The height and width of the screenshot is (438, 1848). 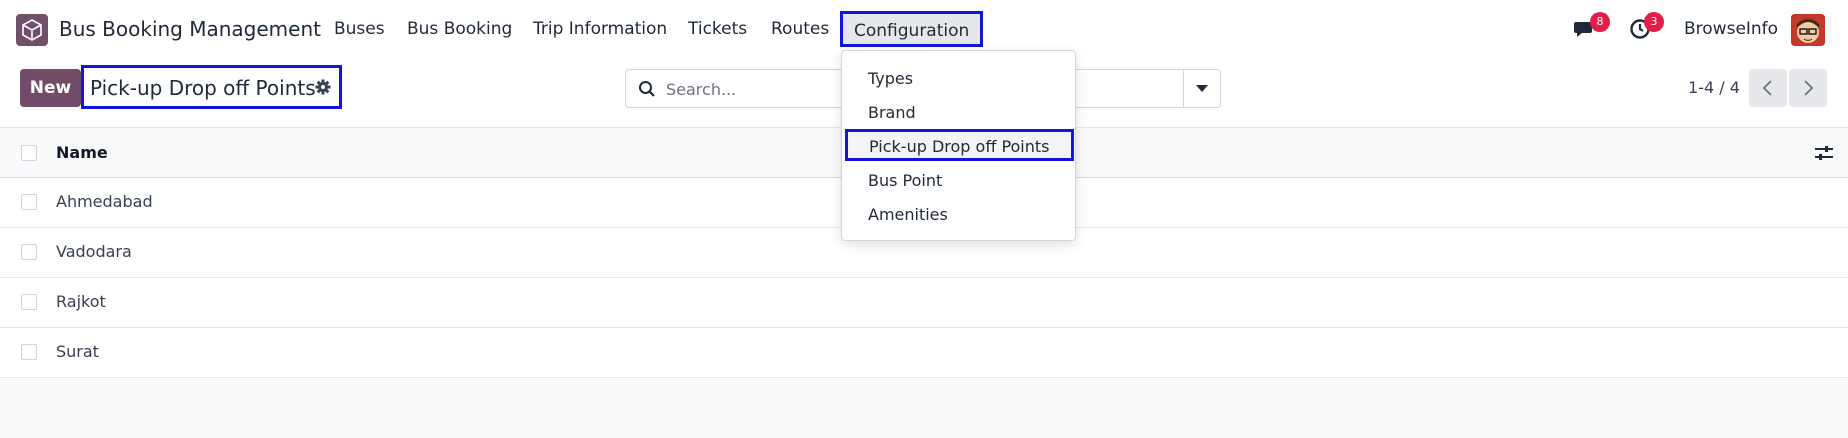 I want to click on package-icon, so click(x=32, y=30).